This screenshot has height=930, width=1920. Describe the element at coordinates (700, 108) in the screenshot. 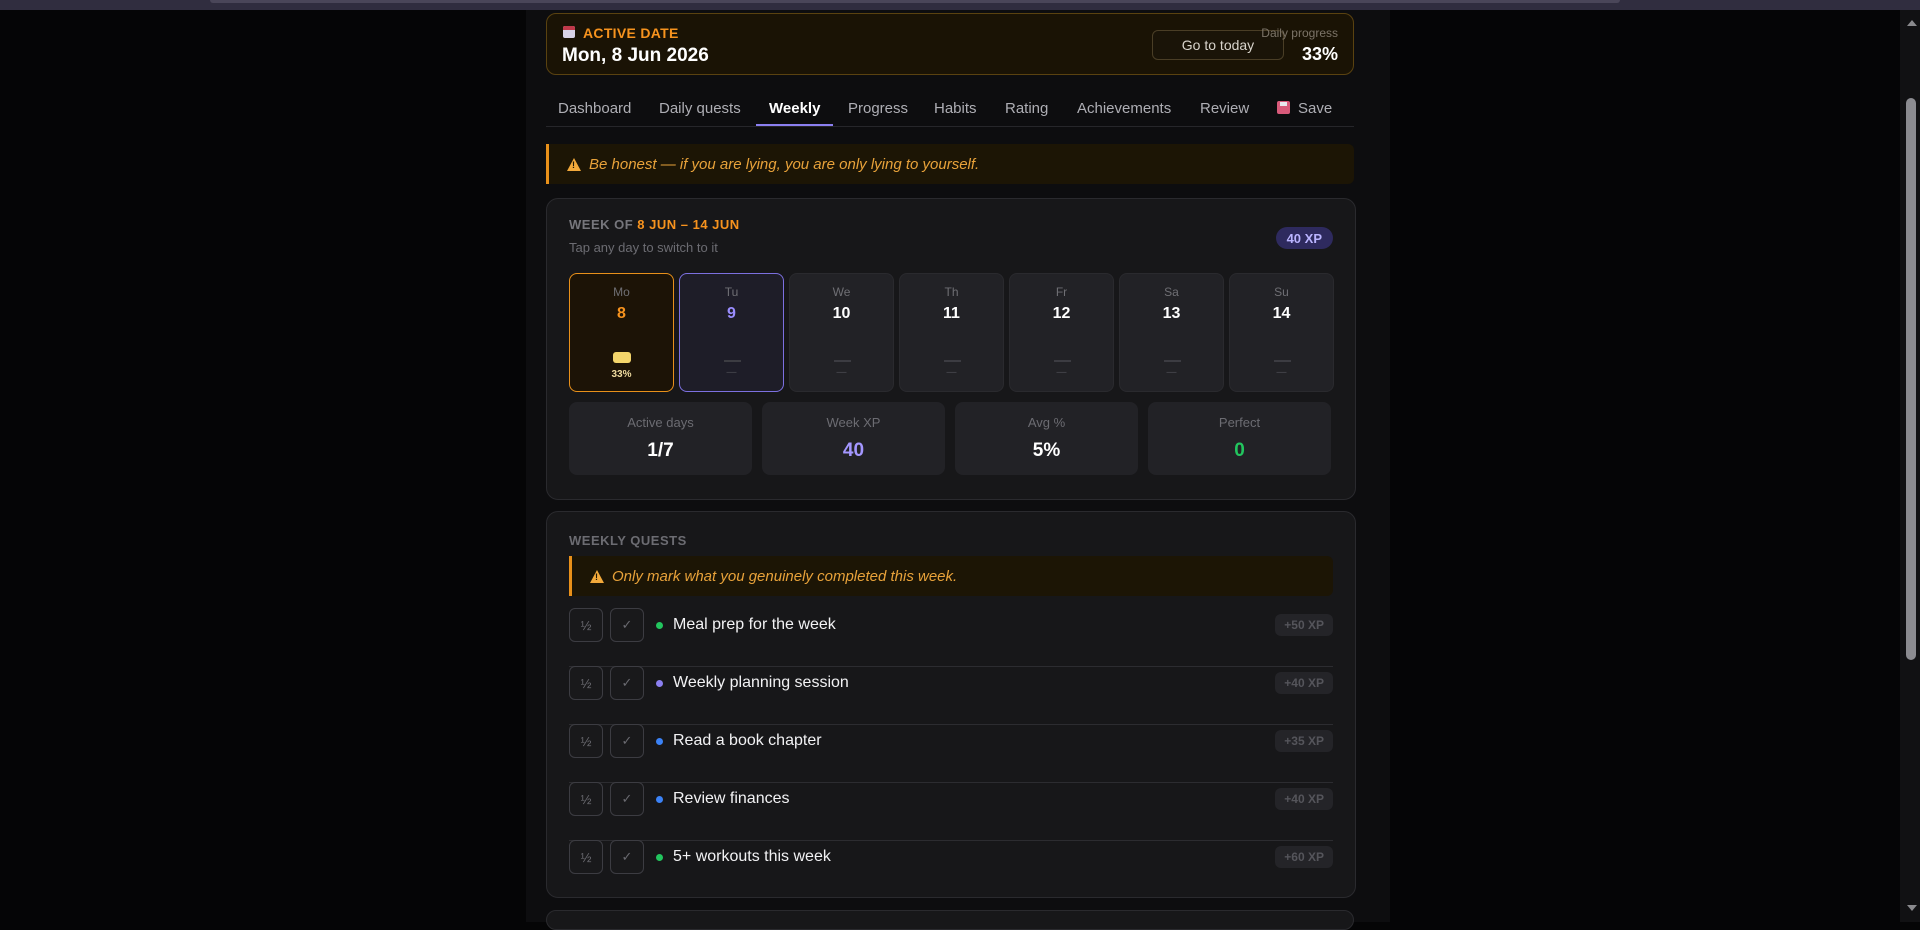

I see `tab-daily-quests: Daily quests` at that location.